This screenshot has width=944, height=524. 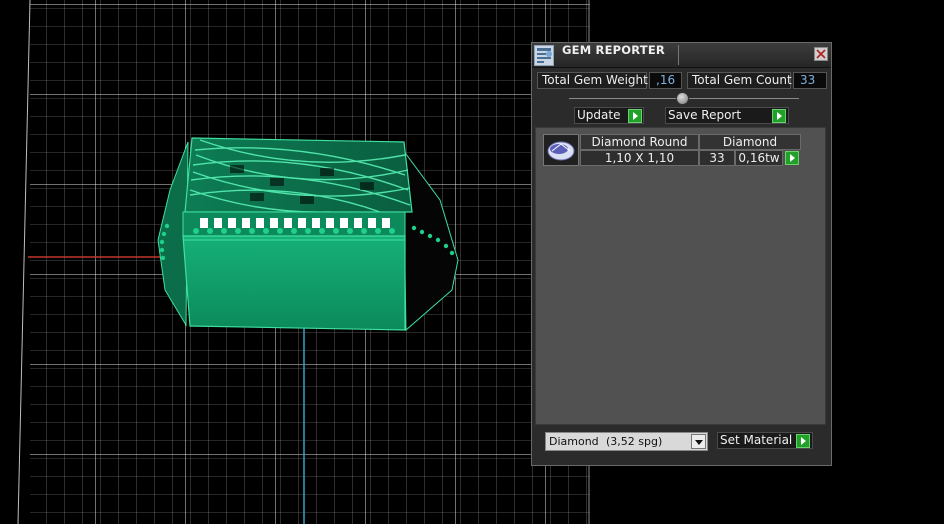 What do you see at coordinates (717, 158) in the screenshot?
I see `gem-count-cell: 33` at bounding box center [717, 158].